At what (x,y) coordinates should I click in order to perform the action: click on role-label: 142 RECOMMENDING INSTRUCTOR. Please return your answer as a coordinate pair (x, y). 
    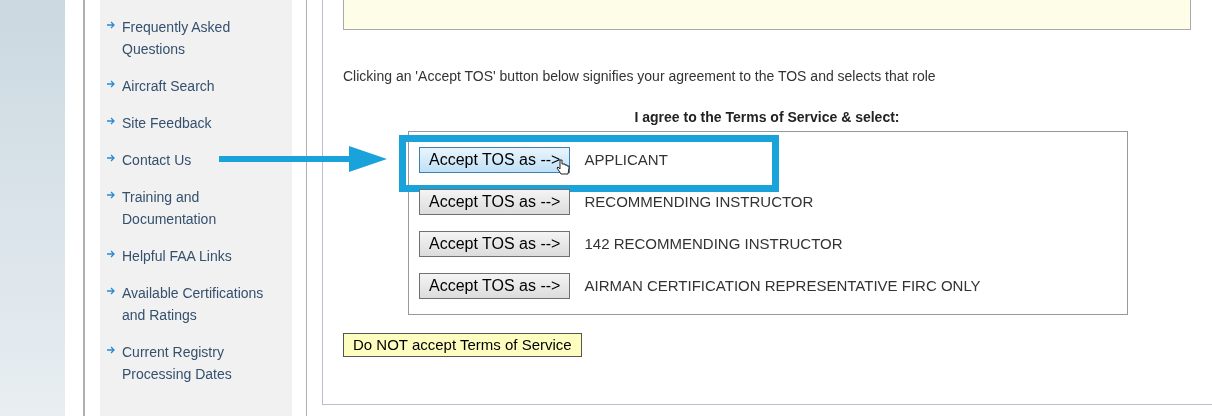
    Looking at the image, I should click on (713, 243).